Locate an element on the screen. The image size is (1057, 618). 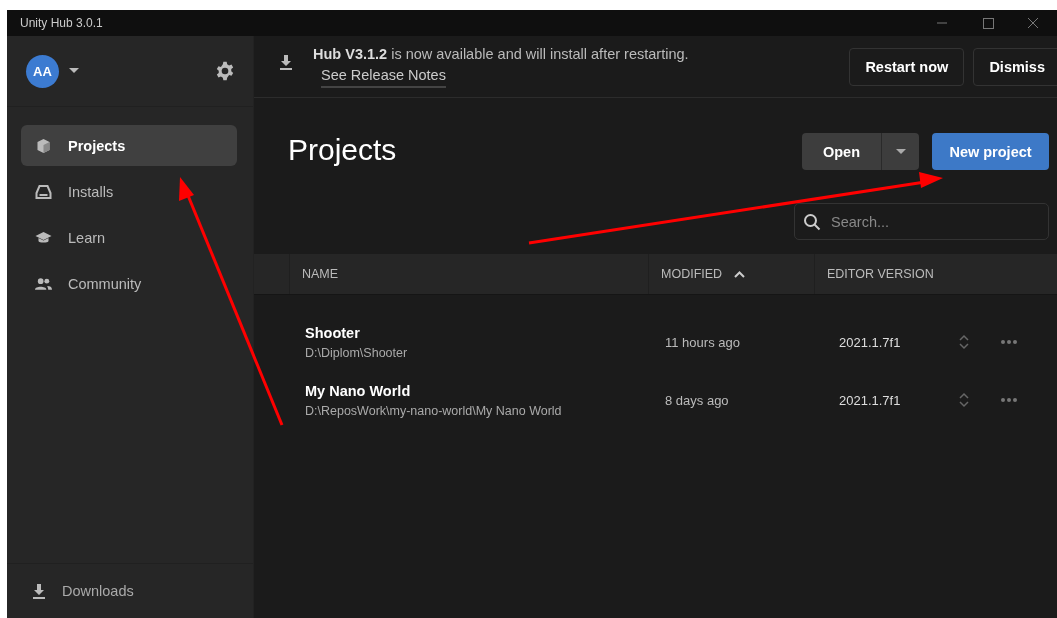
avatar: AA is located at coordinates (42, 71).